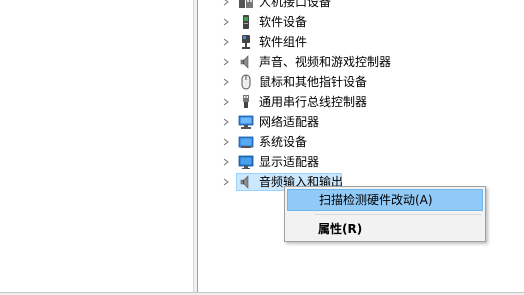  Describe the element at coordinates (283, 142) in the screenshot. I see `tree-item-label: 系统设备` at that location.